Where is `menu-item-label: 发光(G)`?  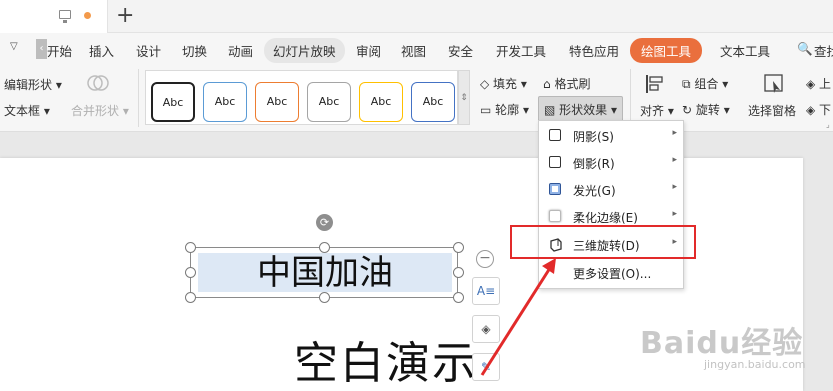 menu-item-label: 发光(G) is located at coordinates (594, 191).